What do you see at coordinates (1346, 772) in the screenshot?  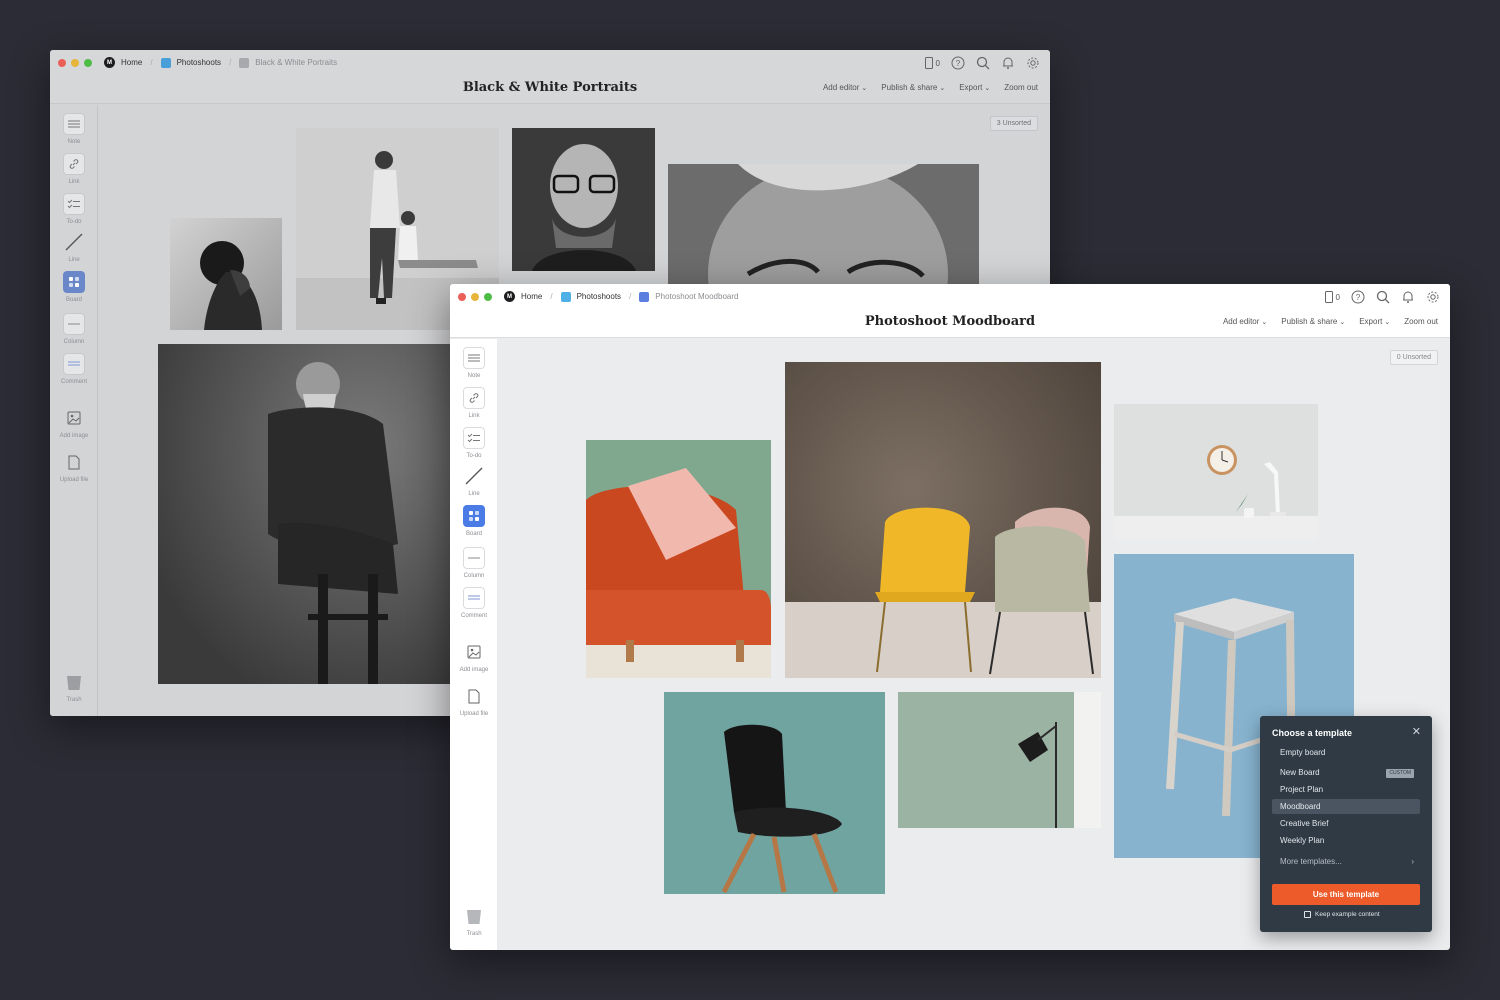 I see `template-option-new-board: New Board CUSTOM` at bounding box center [1346, 772].